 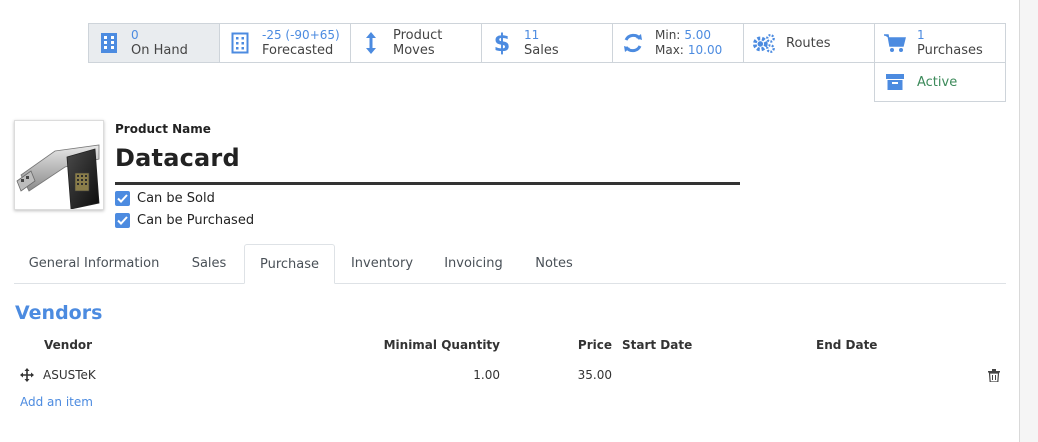 What do you see at coordinates (473, 263) in the screenshot?
I see `tab-invoicing: Invoicing` at bounding box center [473, 263].